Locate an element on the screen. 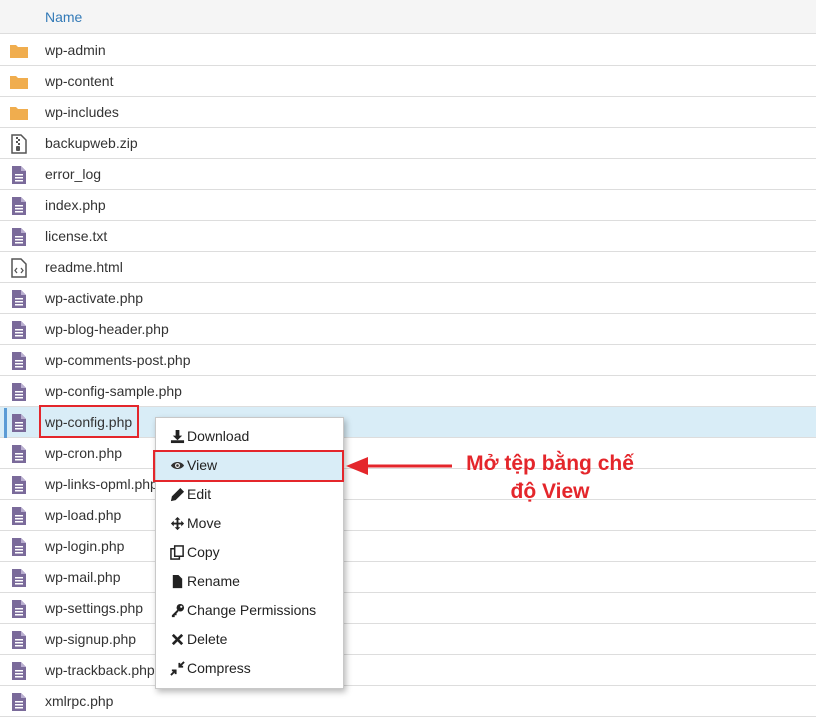 Image resolution: width=816 pixels, height=723 pixels. menu-item-label: Rename is located at coordinates (213, 581).